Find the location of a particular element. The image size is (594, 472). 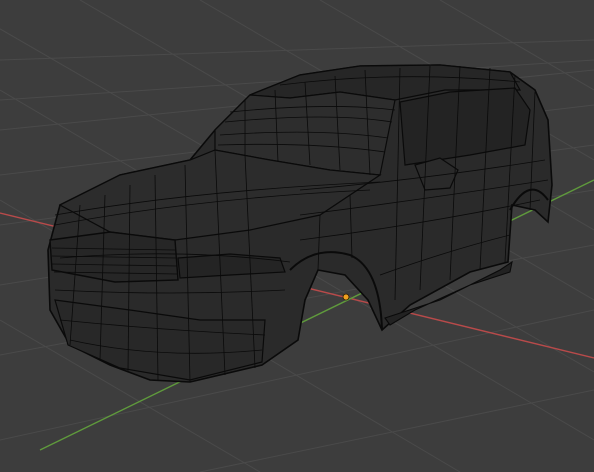

object-origin-dot is located at coordinates (346, 297).